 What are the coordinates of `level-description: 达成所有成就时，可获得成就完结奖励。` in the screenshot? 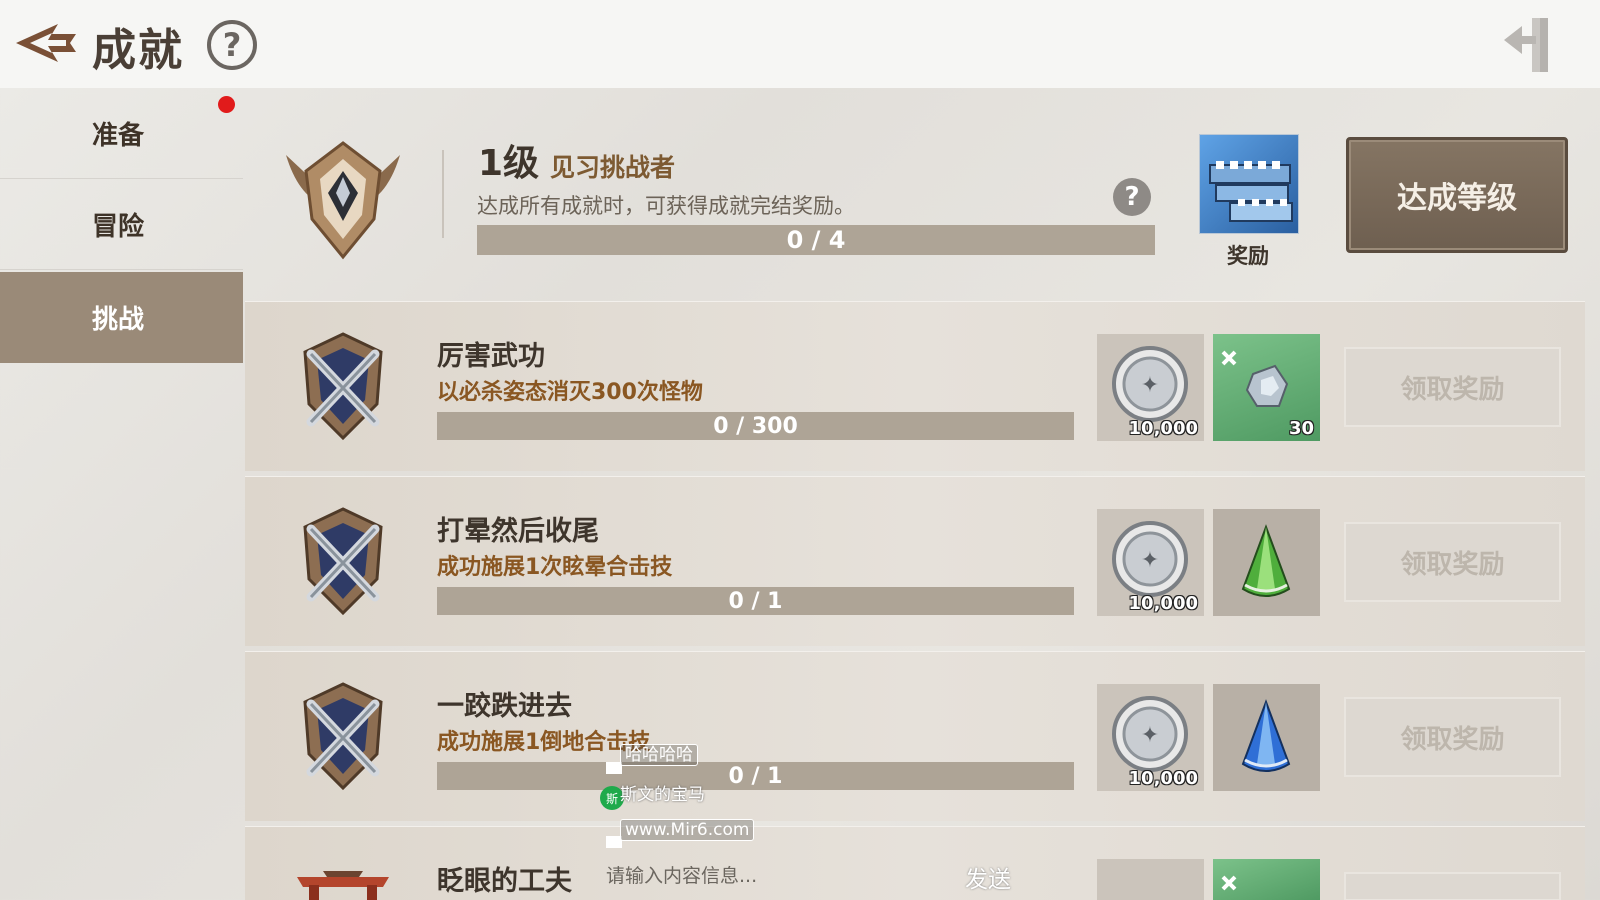 It's located at (666, 206).